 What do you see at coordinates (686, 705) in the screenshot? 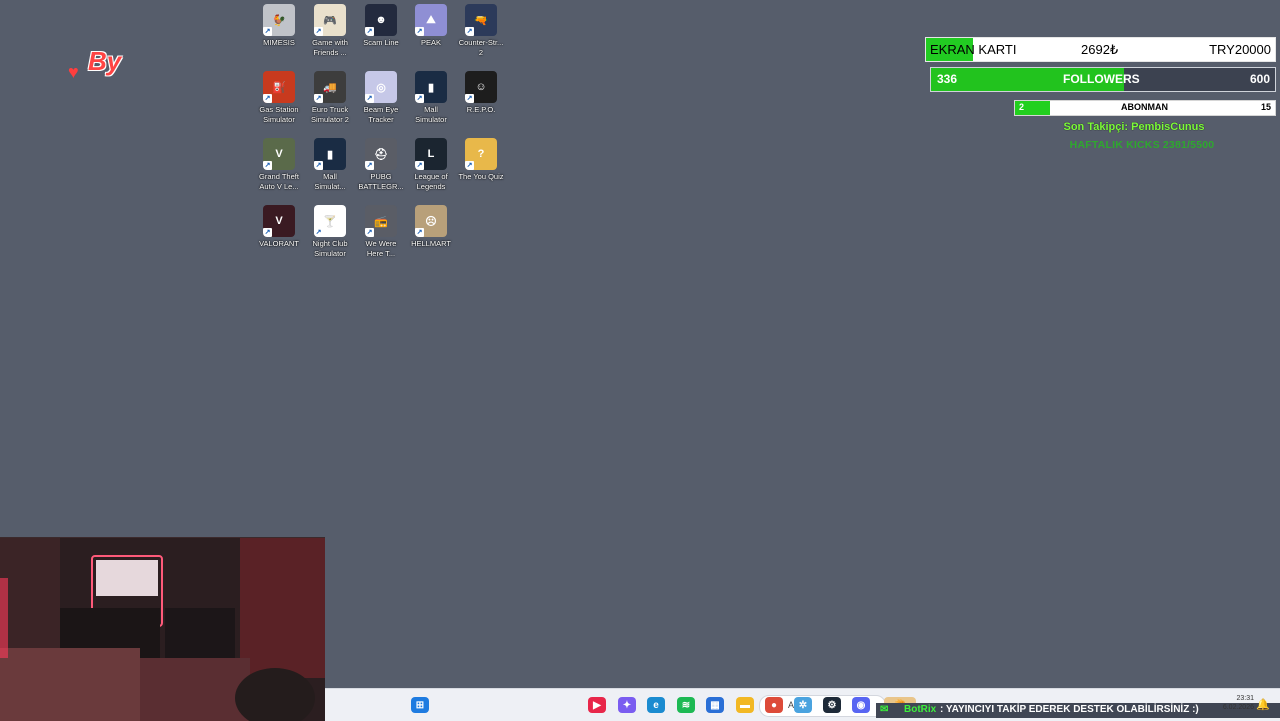
I see `spotify-icon: ≋` at bounding box center [686, 705].